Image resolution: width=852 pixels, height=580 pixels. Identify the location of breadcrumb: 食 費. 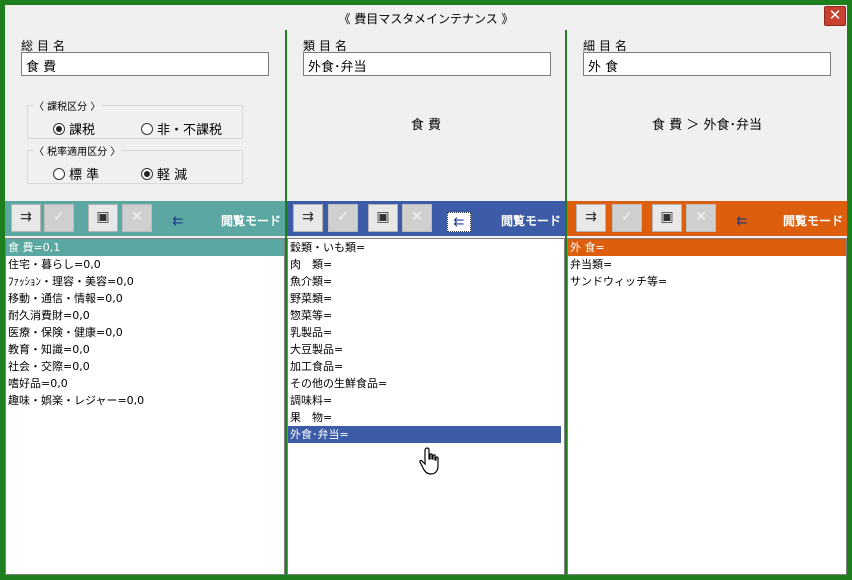
(426, 125).